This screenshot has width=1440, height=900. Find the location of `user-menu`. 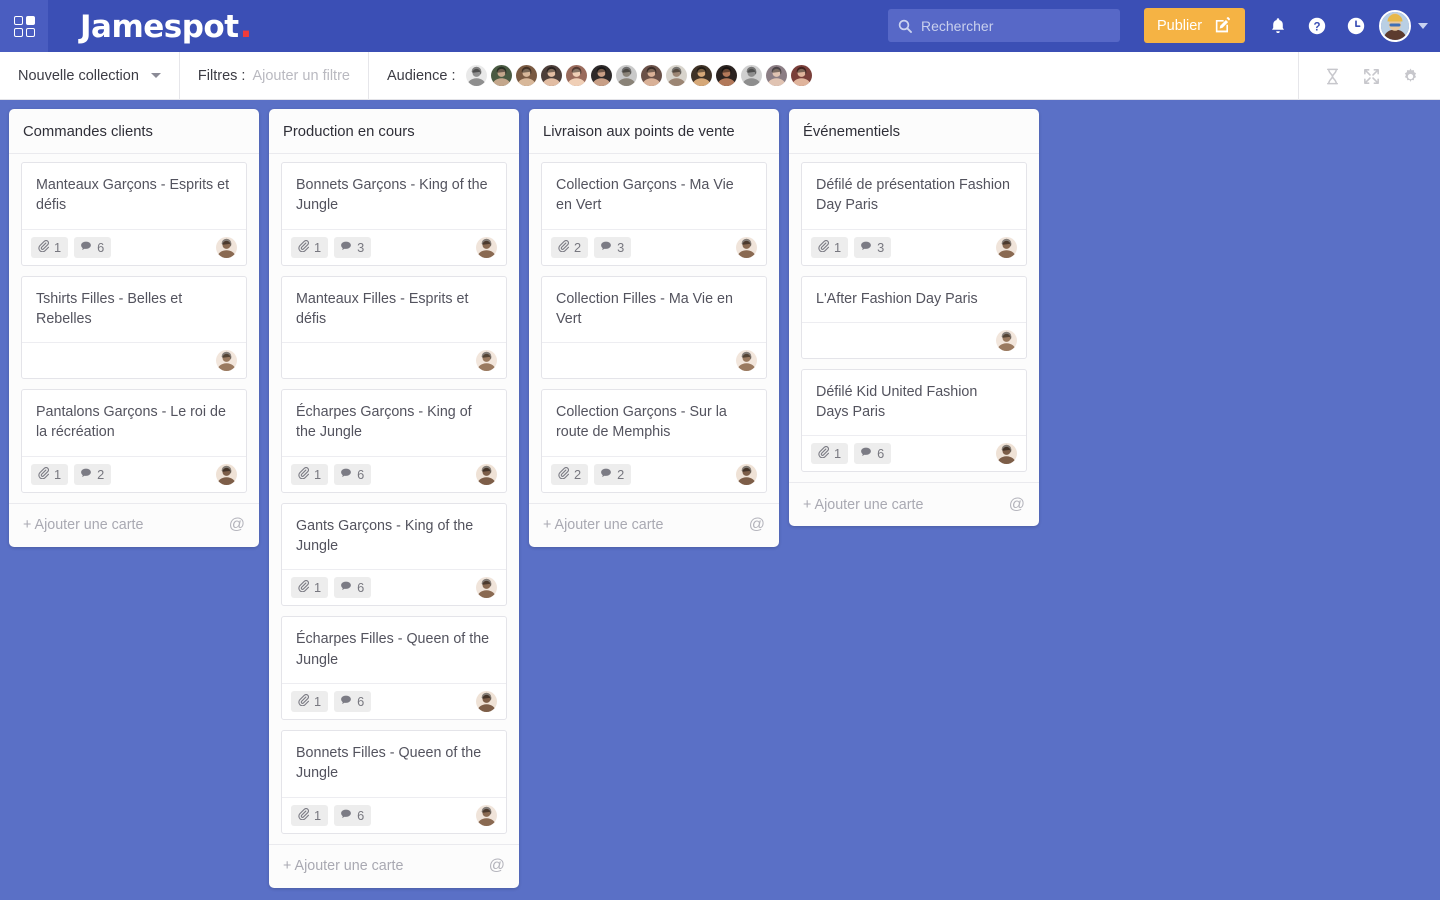

user-menu is located at coordinates (1403, 26).